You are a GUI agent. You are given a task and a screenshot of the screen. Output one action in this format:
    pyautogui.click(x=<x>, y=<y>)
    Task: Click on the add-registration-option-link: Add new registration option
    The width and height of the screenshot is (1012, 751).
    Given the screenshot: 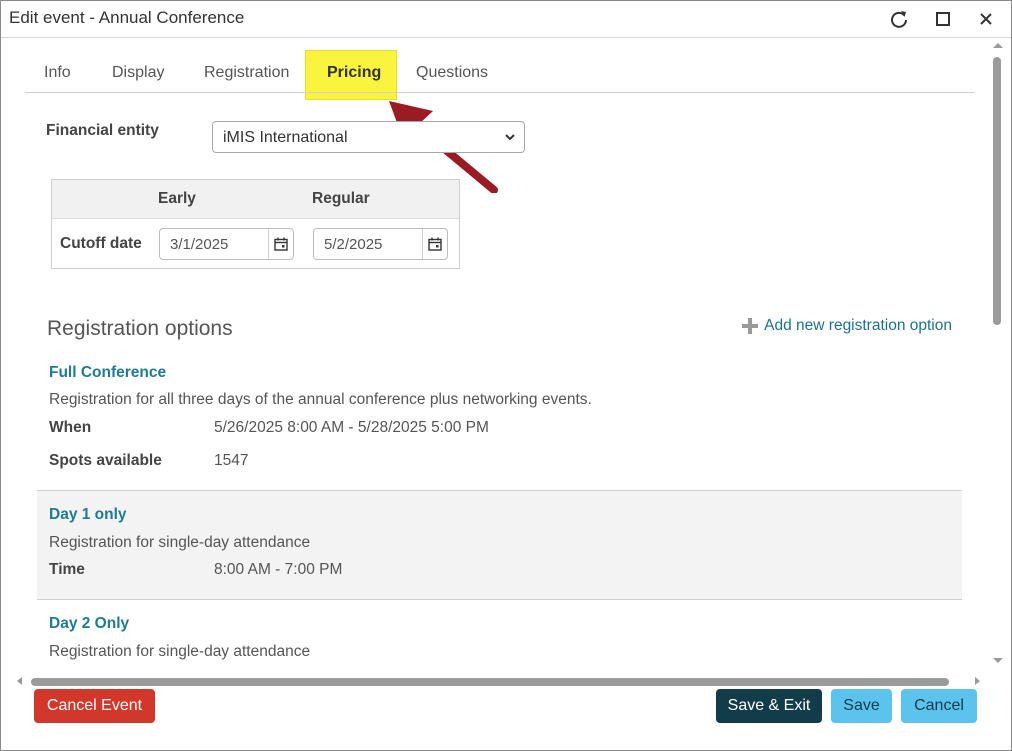 What is the action you would take?
    pyautogui.click(x=847, y=326)
    